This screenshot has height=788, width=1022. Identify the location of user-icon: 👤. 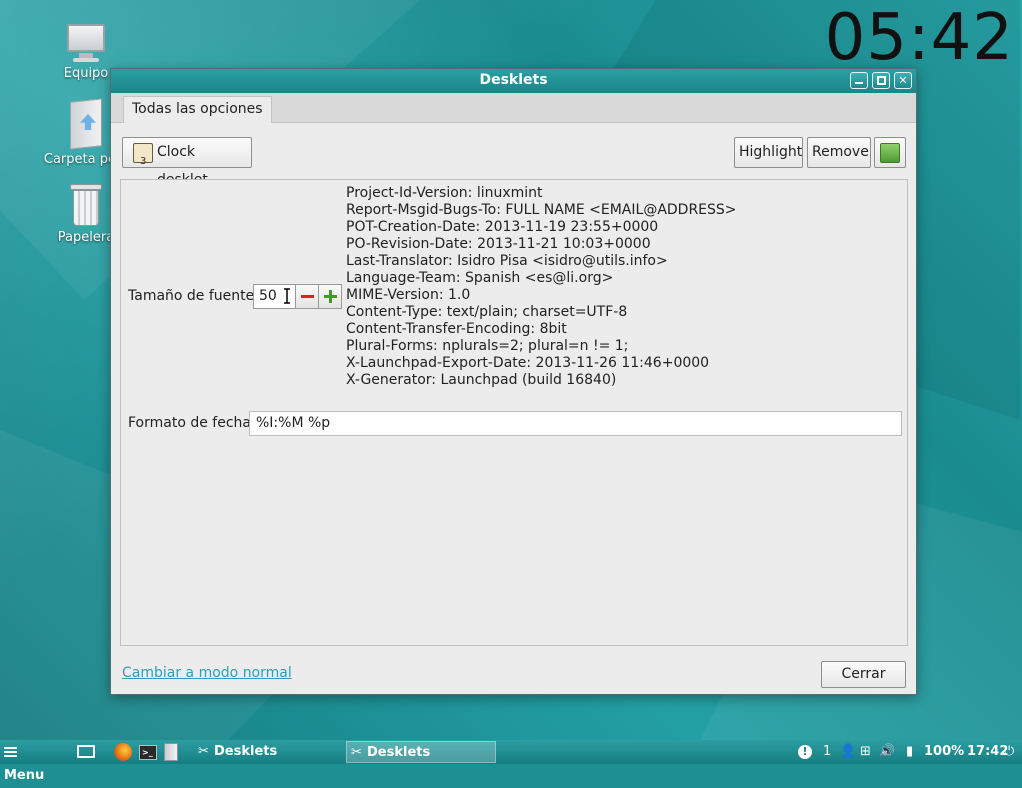
(848, 752).